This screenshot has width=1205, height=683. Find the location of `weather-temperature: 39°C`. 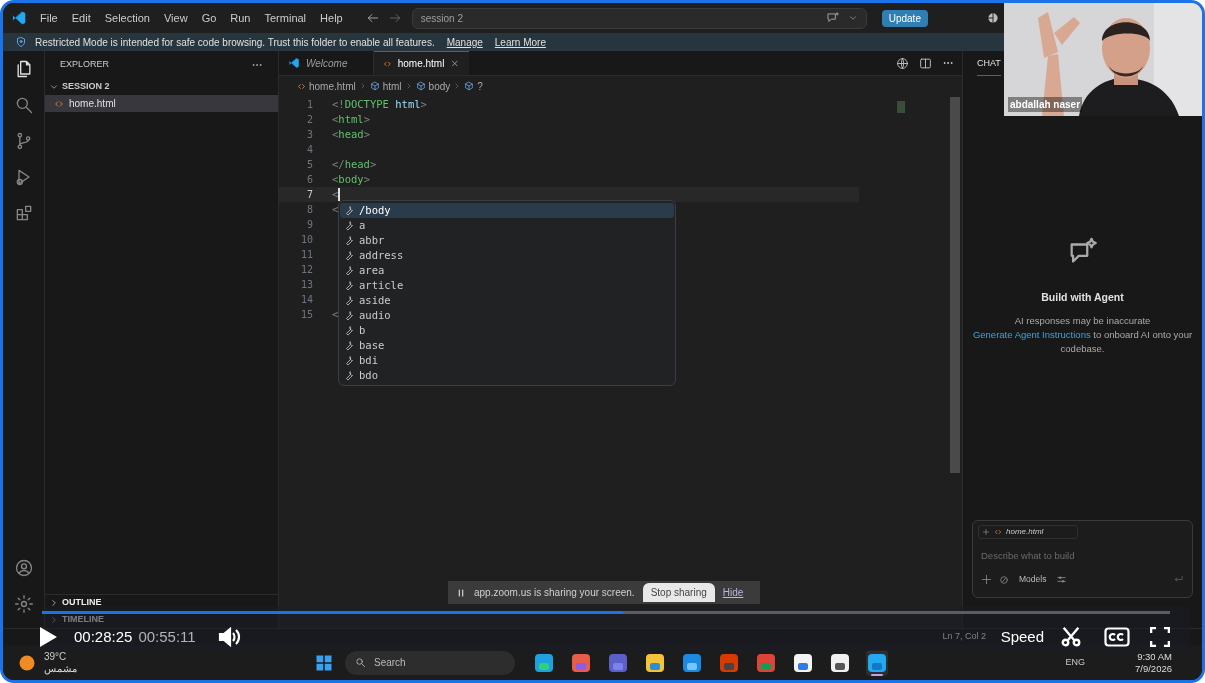

weather-temperature: 39°C is located at coordinates (60, 656).